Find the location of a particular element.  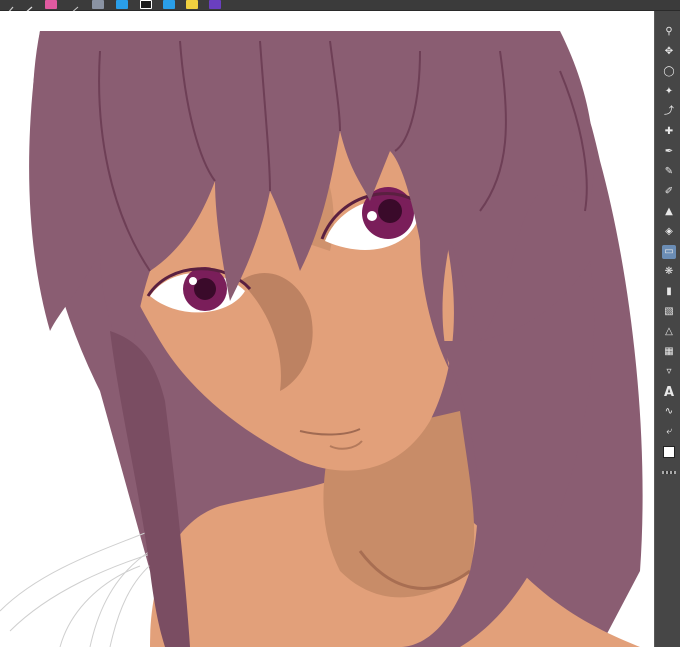

airbrush-icon: ▲ is located at coordinates (669, 212).